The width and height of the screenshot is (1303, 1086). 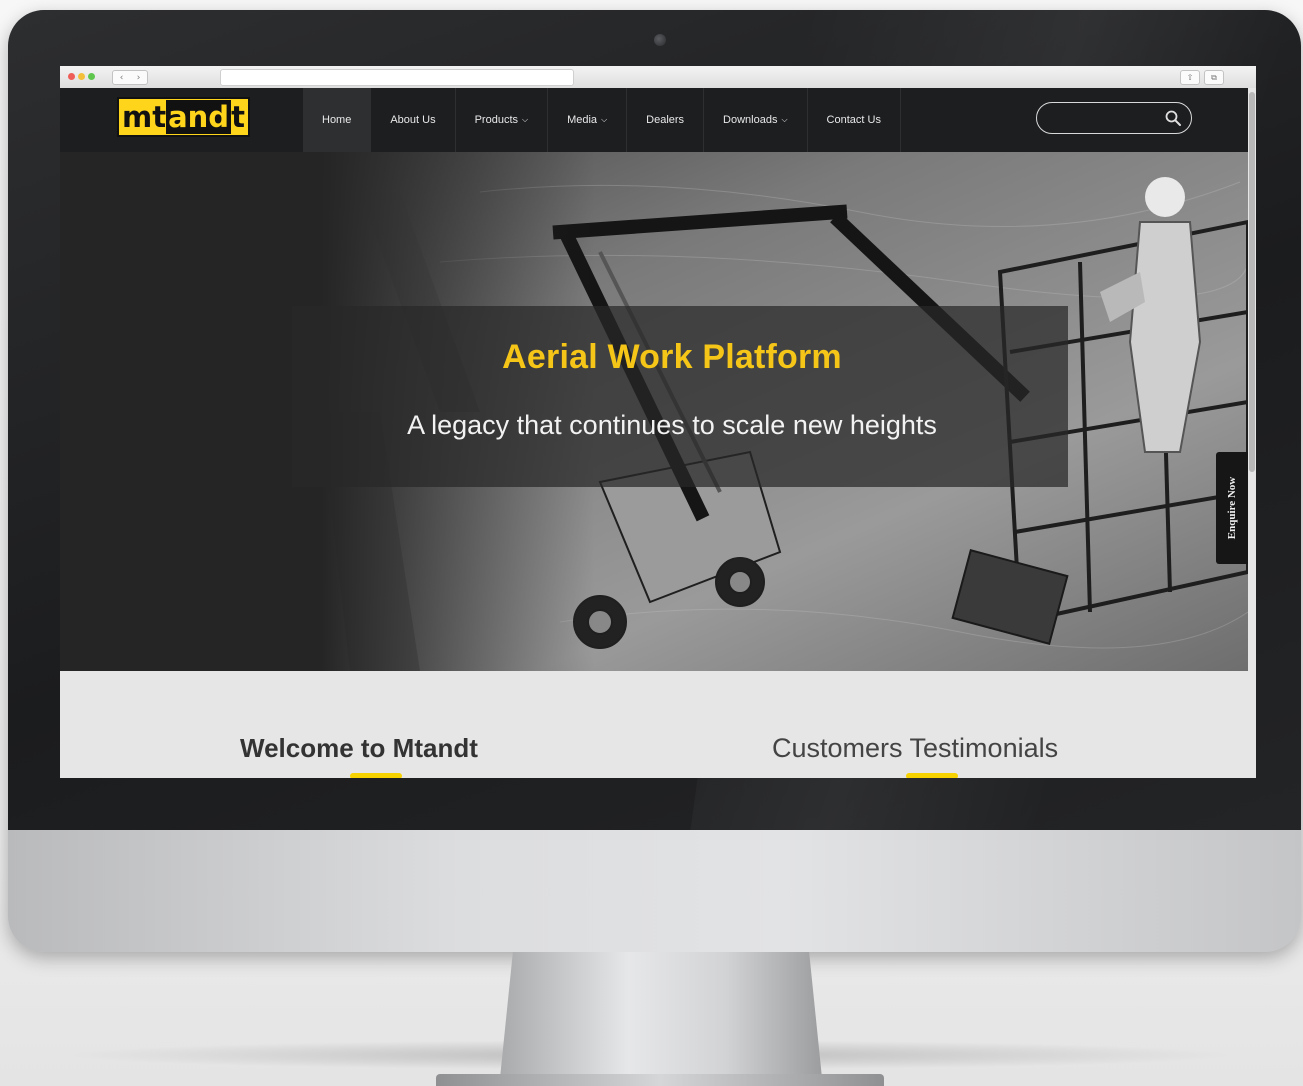 I want to click on nav-item-media: Media ⌵, so click(x=588, y=120).